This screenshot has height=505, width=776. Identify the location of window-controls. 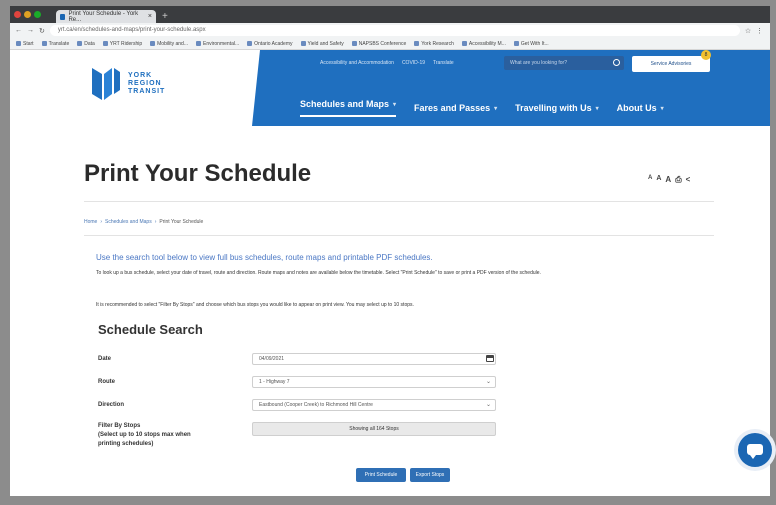
(27, 14).